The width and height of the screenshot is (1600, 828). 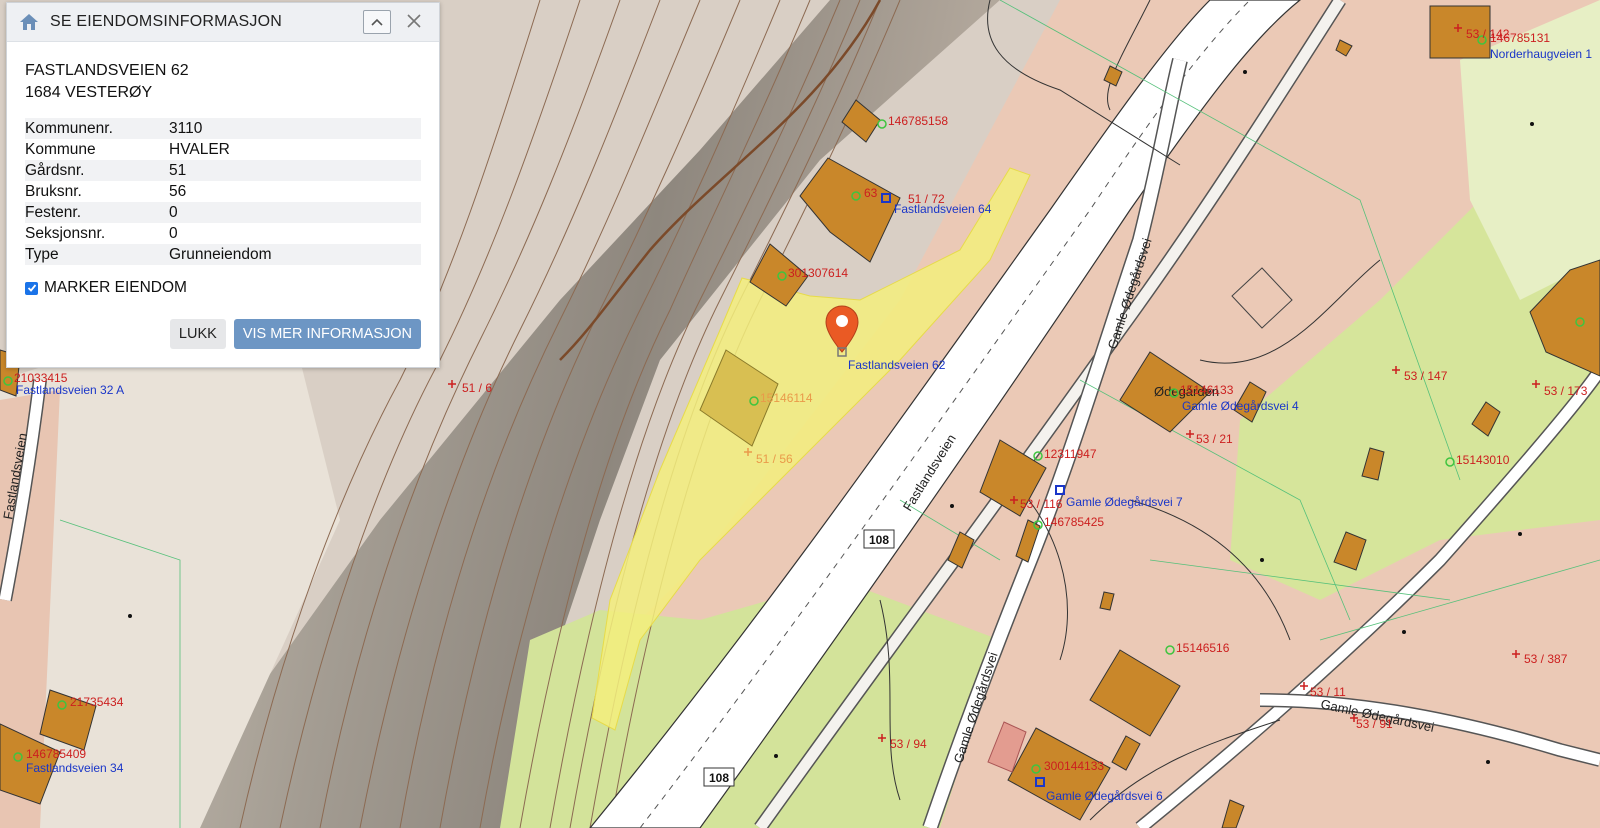 What do you see at coordinates (56, 754) in the screenshot?
I see `building-id: 146785409` at bounding box center [56, 754].